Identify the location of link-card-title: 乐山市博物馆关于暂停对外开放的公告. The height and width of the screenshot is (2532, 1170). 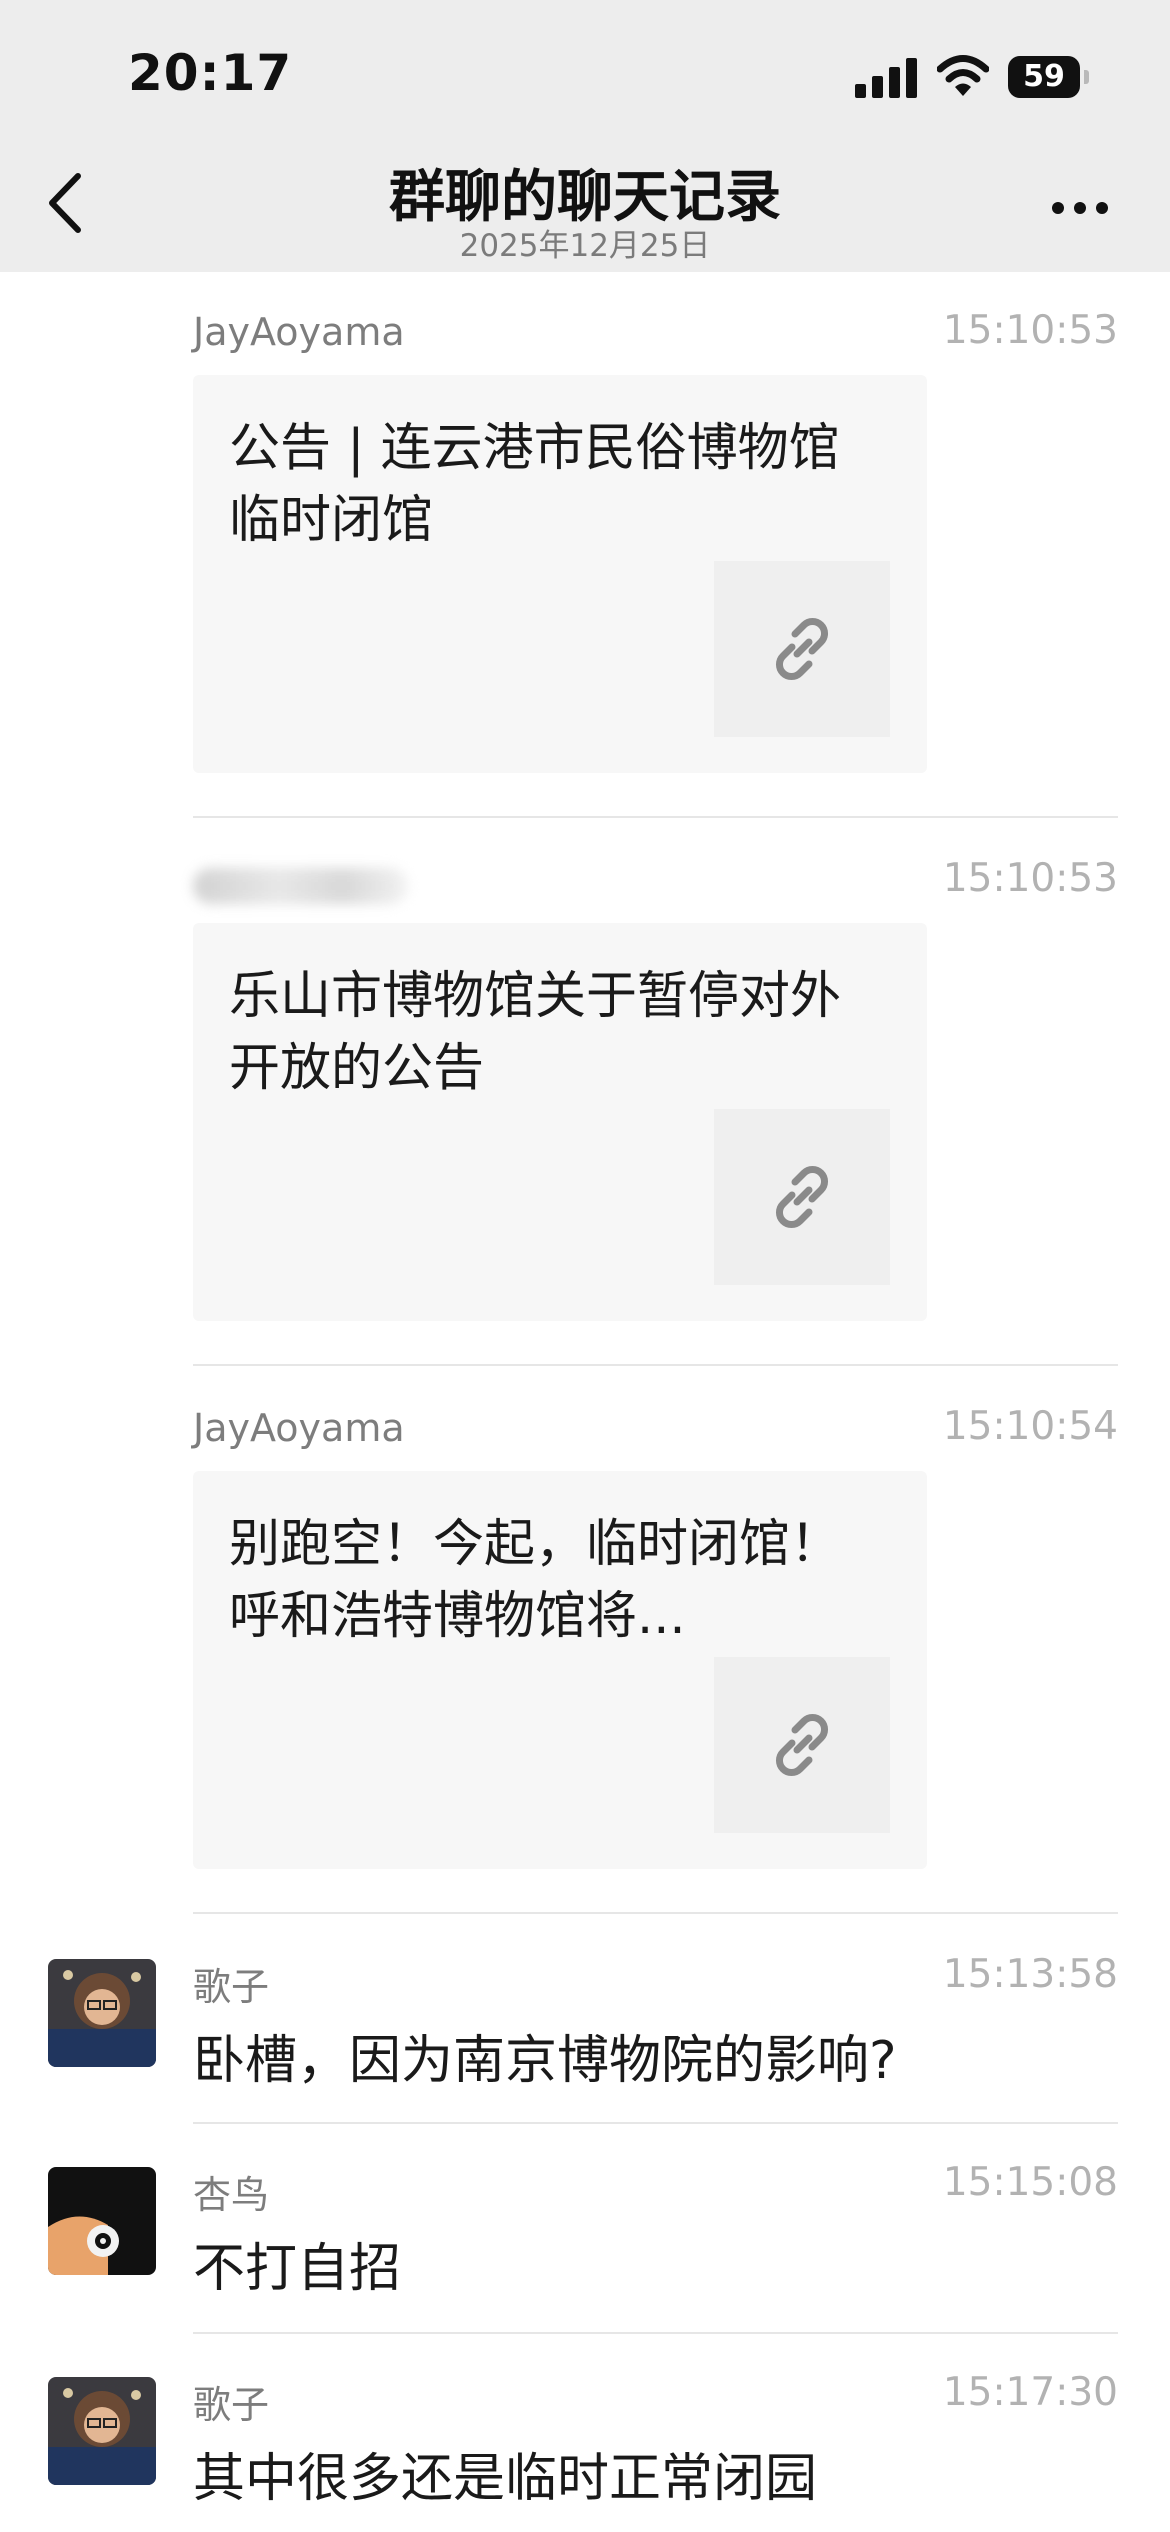
(535, 1032).